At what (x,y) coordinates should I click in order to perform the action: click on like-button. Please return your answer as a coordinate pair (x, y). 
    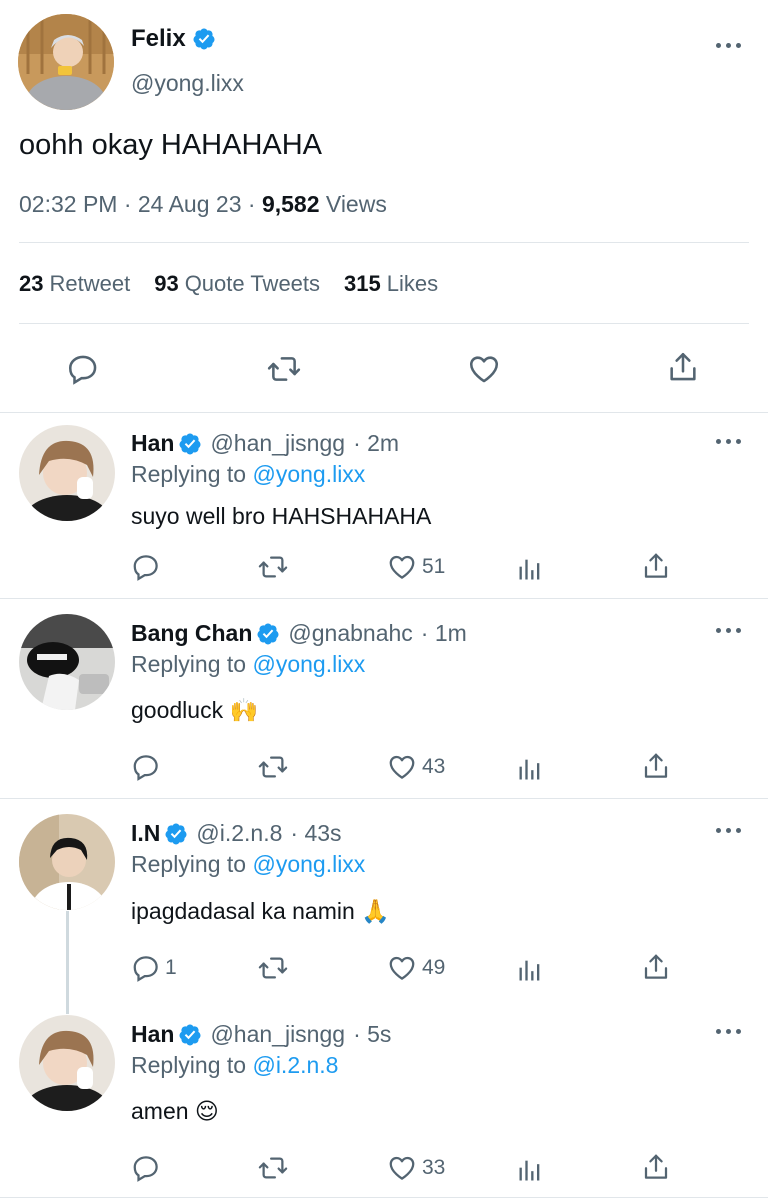
    Looking at the image, I should click on (484, 369).